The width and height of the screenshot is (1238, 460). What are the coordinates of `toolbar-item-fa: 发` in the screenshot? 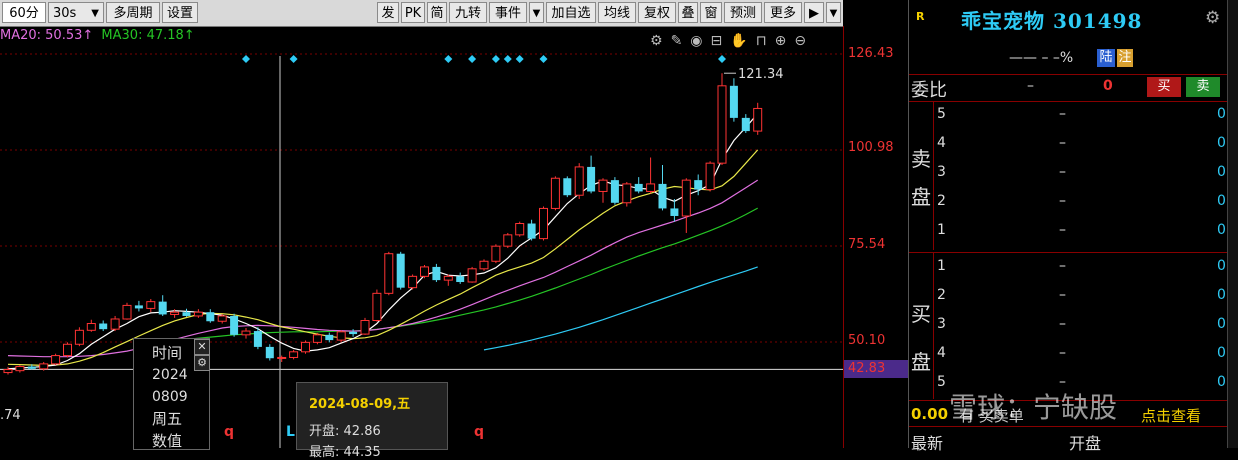 It's located at (388, 12).